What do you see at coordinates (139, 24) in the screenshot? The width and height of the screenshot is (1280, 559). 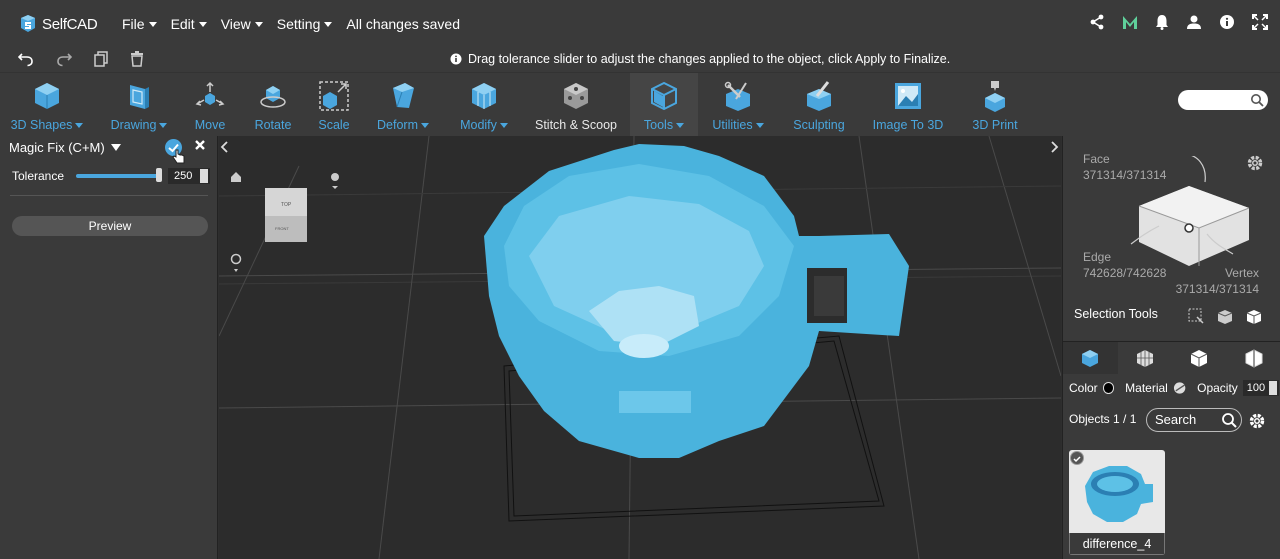 I see `menu-file: File` at bounding box center [139, 24].